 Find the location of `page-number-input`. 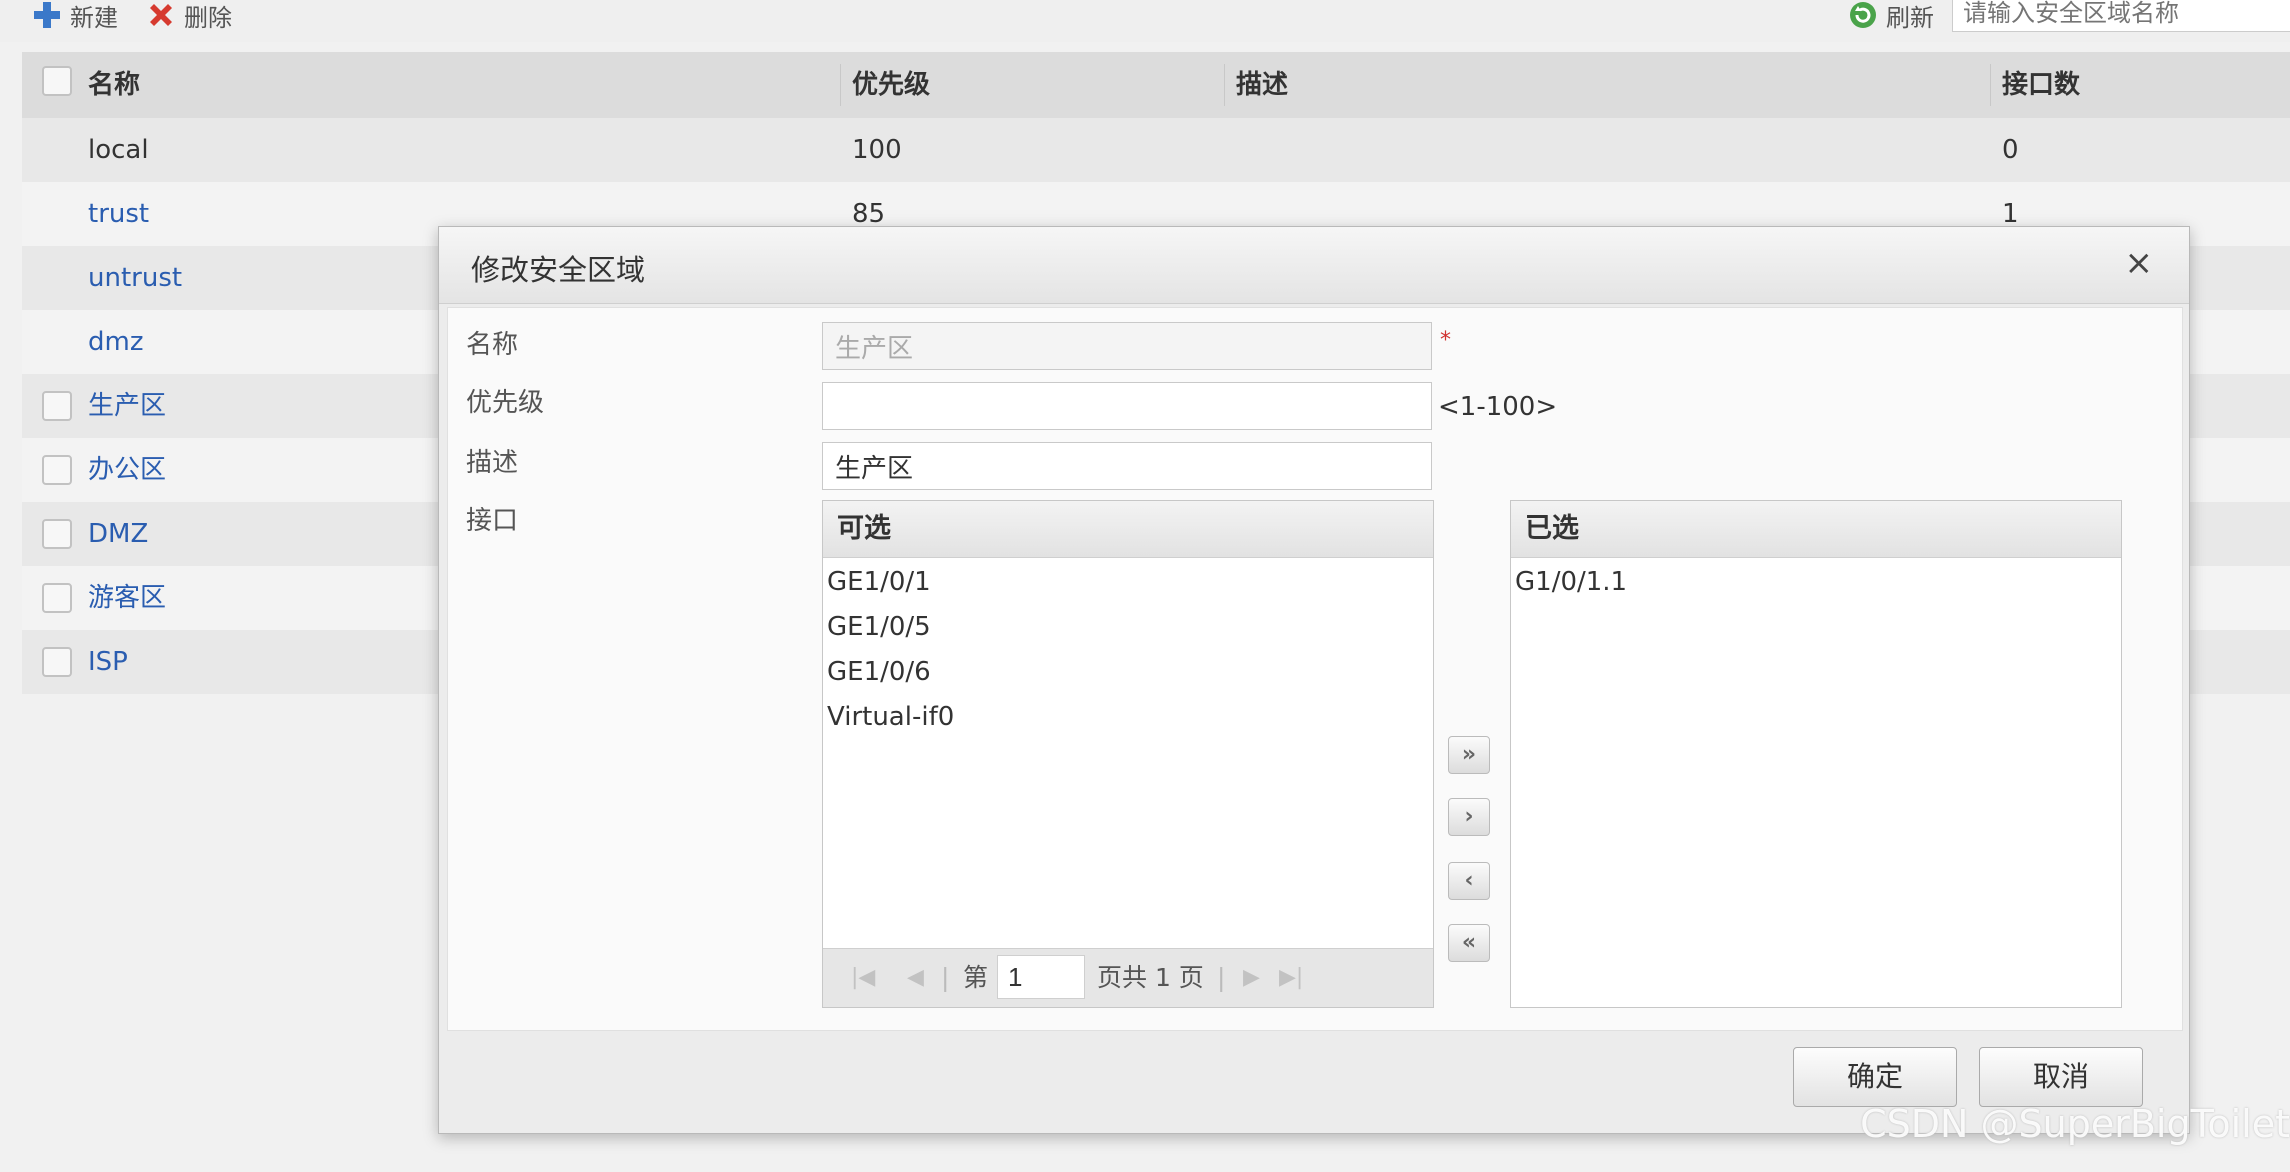

page-number-input is located at coordinates (1041, 977).